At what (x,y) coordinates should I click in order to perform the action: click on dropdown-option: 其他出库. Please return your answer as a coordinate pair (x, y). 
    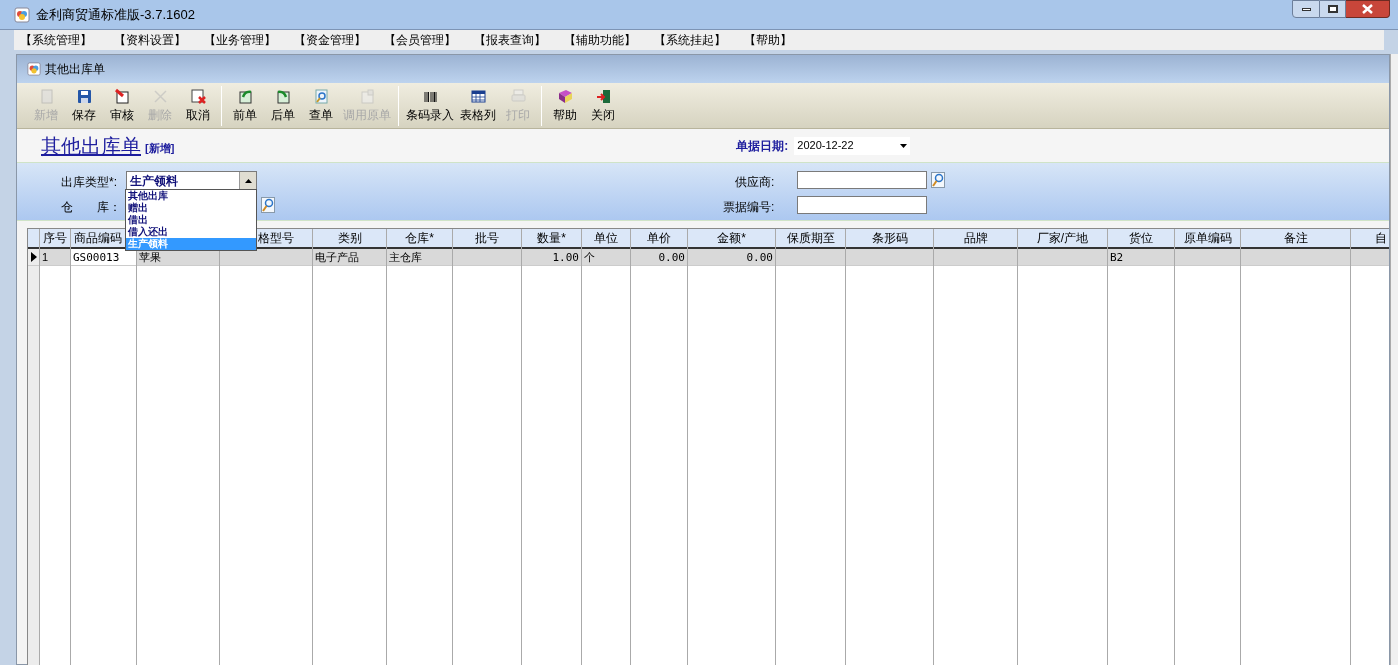
    Looking at the image, I should click on (191, 196).